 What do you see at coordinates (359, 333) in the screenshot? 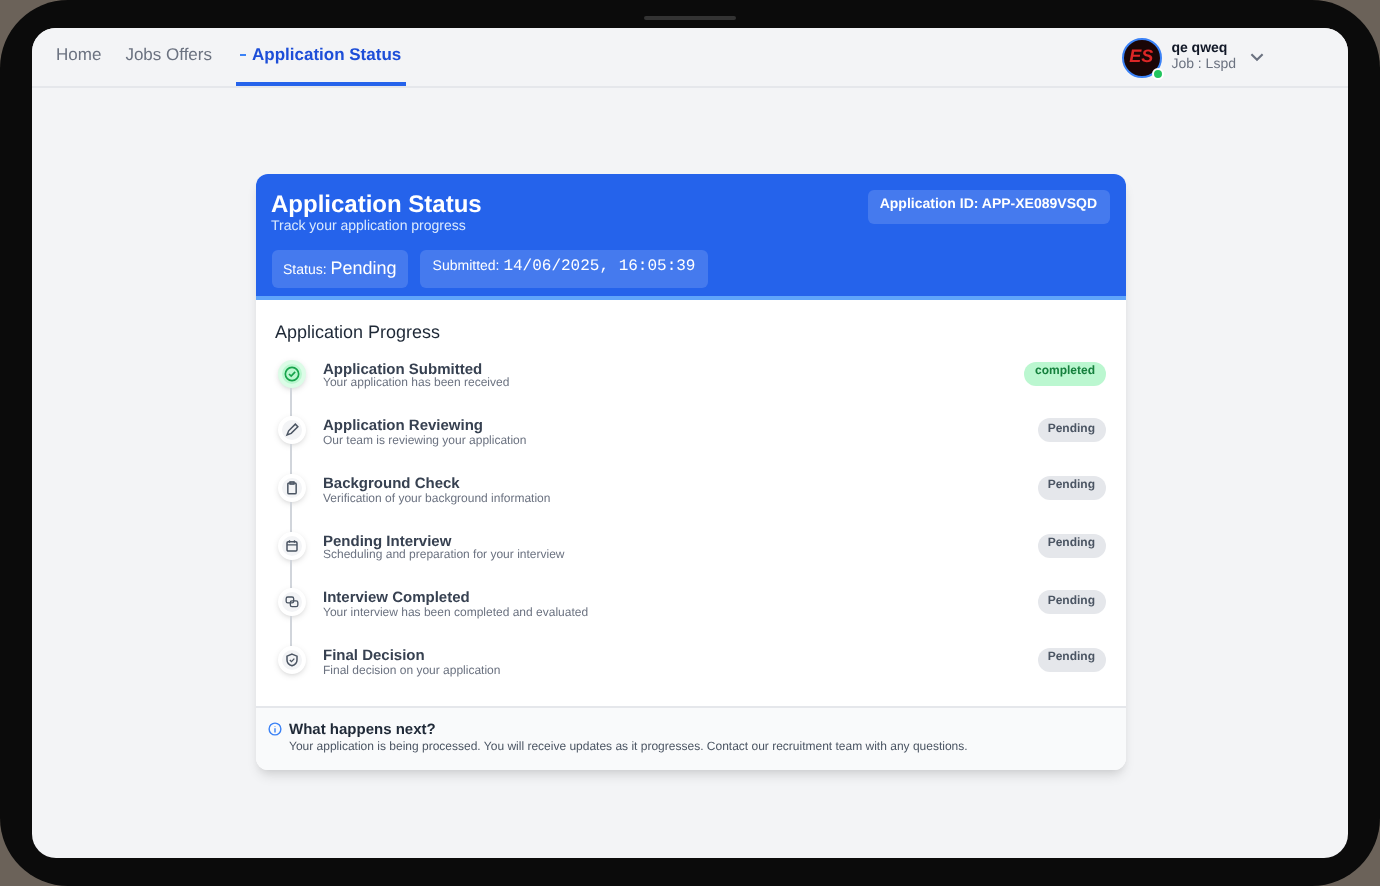
I see `section-title: Application Progress` at bounding box center [359, 333].